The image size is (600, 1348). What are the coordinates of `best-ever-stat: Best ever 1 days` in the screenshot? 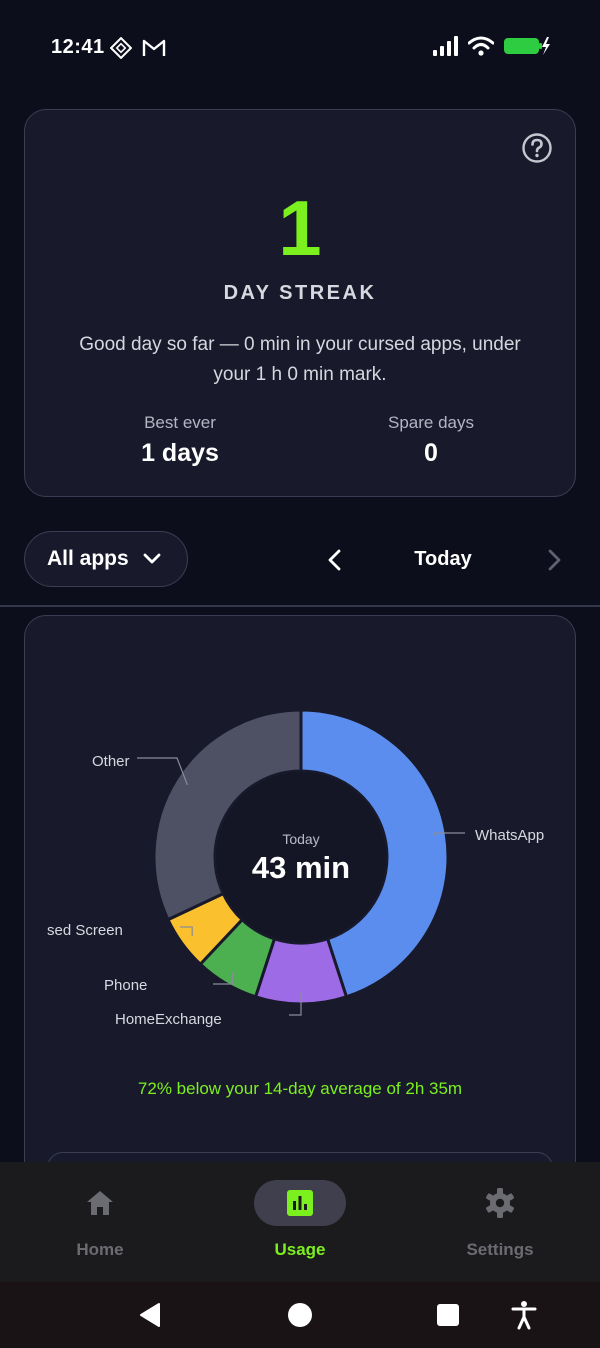 It's located at (180, 440).